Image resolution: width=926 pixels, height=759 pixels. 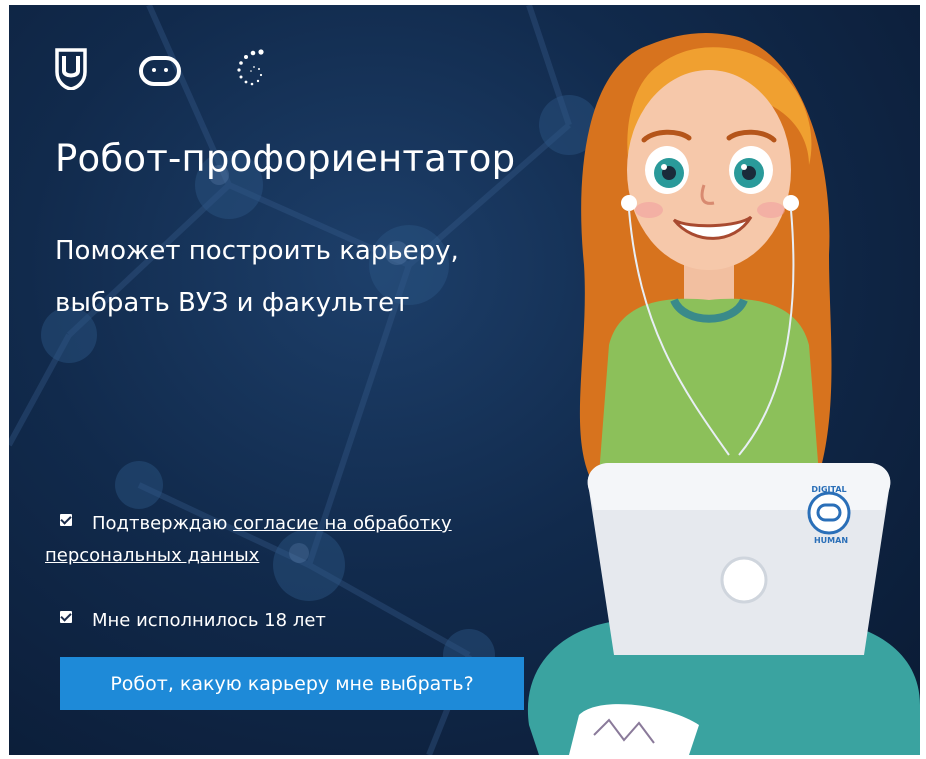 I want to click on consent-checkbox, so click(x=66, y=520).